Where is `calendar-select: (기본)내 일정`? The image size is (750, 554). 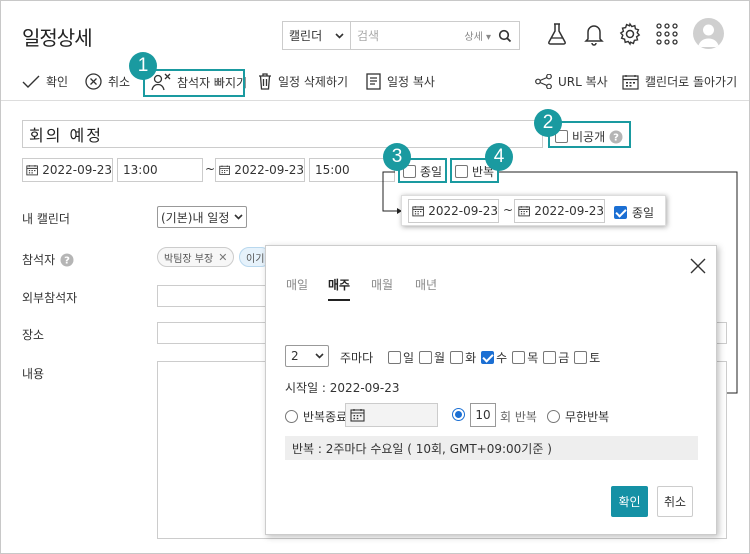
calendar-select: (기본)내 일정 is located at coordinates (202, 217).